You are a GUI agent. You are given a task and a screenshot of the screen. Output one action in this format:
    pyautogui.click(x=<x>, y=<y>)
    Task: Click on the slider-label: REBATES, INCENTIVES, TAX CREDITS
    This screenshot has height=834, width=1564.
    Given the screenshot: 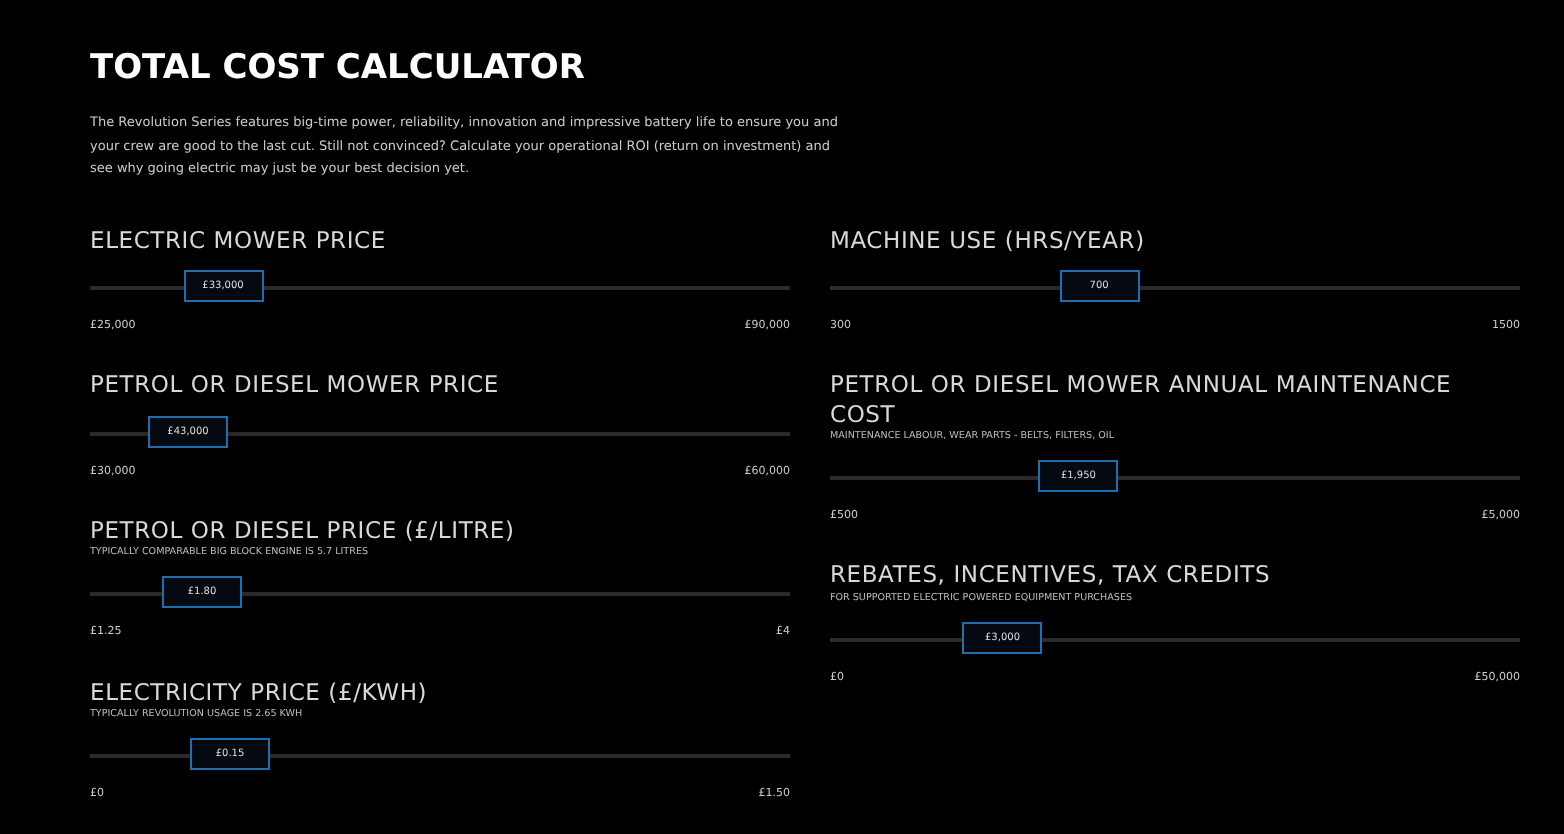 What is the action you would take?
    pyautogui.click(x=1051, y=575)
    